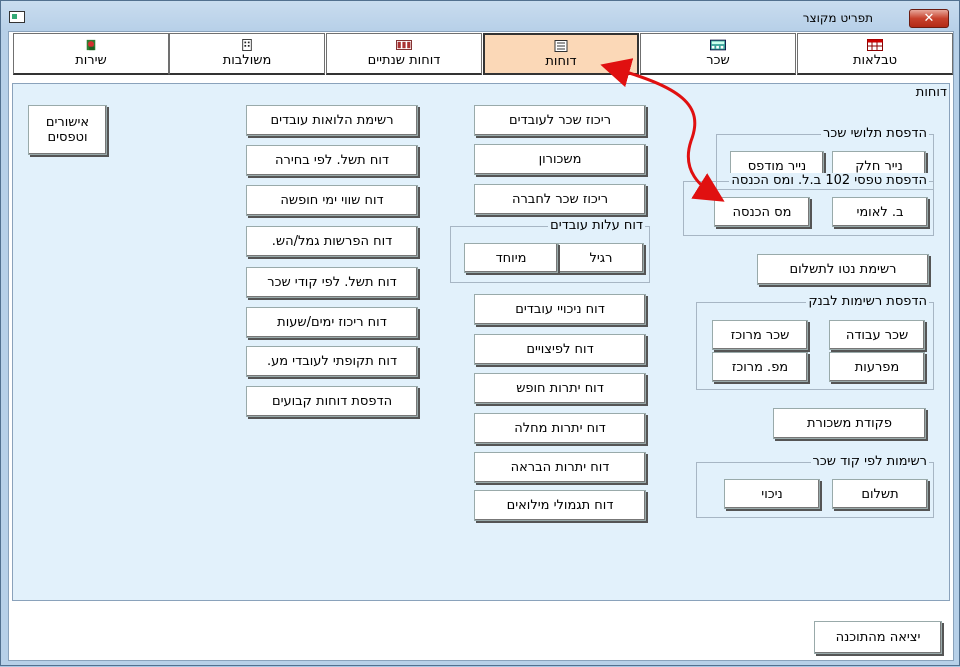  What do you see at coordinates (880, 494) in the screenshot?
I see `payment-button: תשלום` at bounding box center [880, 494].